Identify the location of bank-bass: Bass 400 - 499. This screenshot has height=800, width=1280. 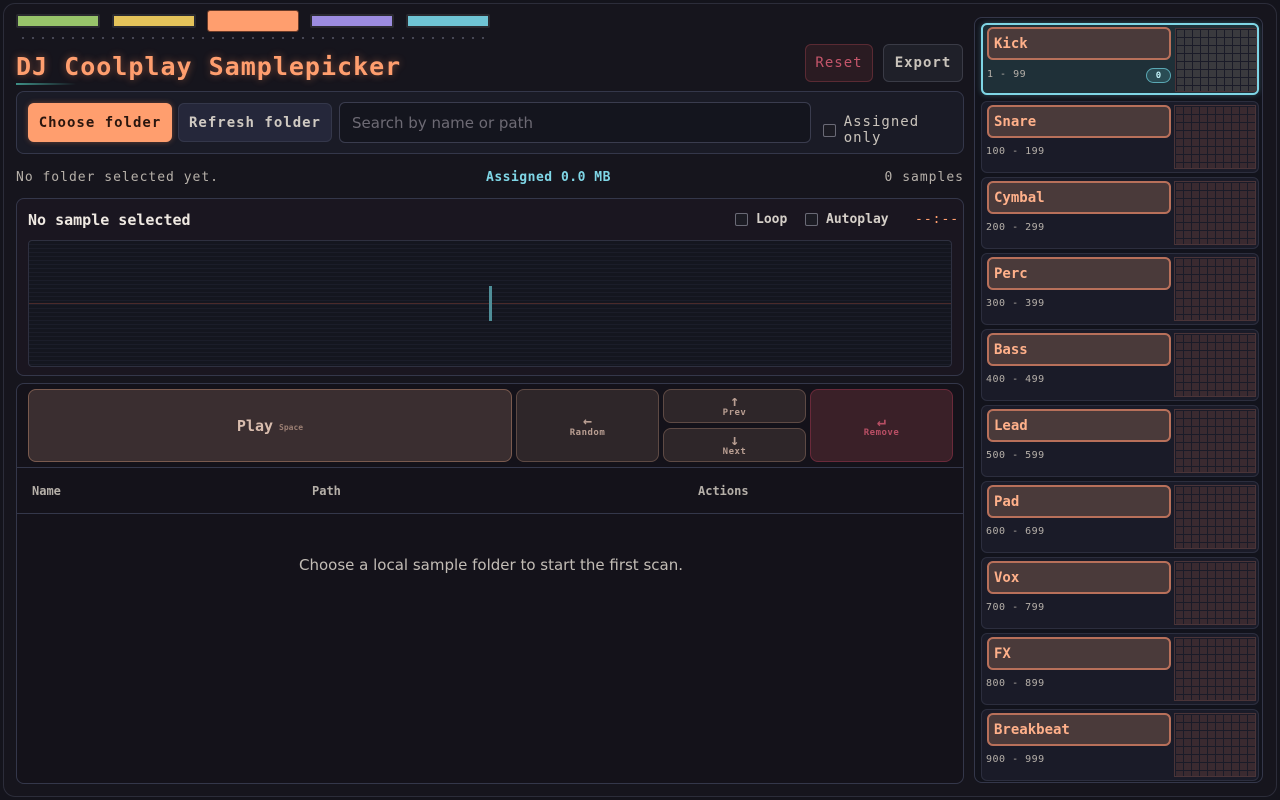
(1120, 365).